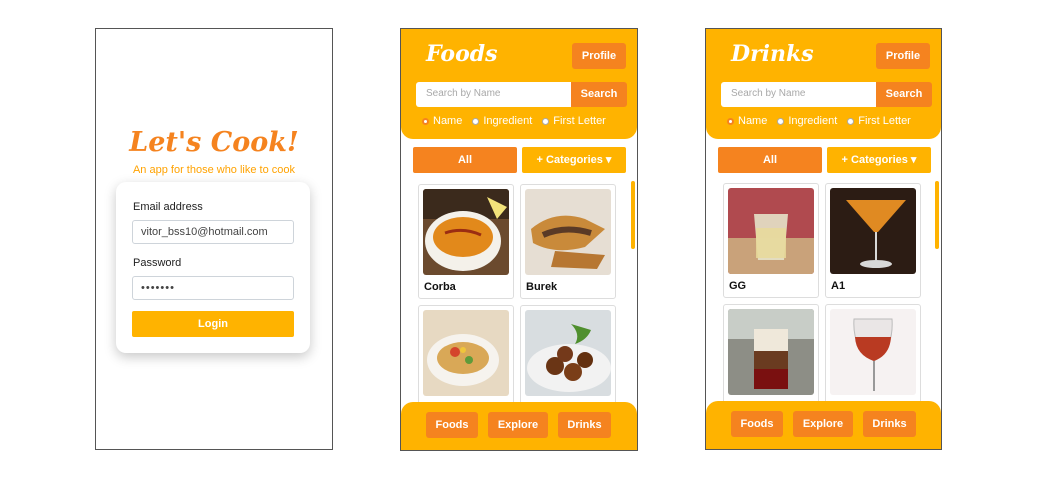  I want to click on page-title: Foods, so click(462, 54).